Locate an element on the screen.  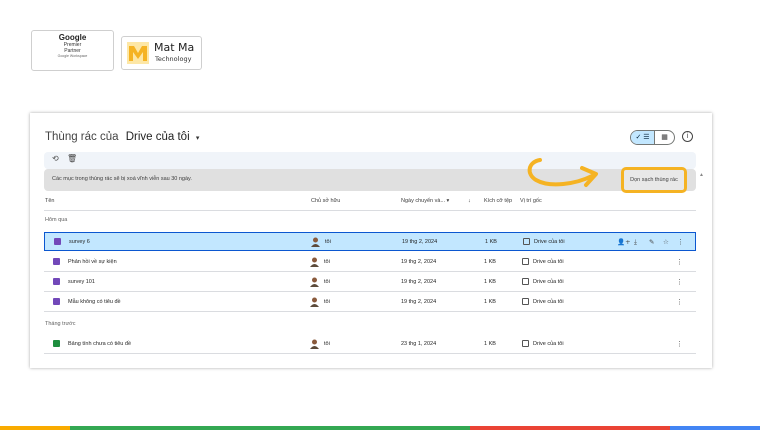
matma-name: Mat Ma is located at coordinates (174, 47).